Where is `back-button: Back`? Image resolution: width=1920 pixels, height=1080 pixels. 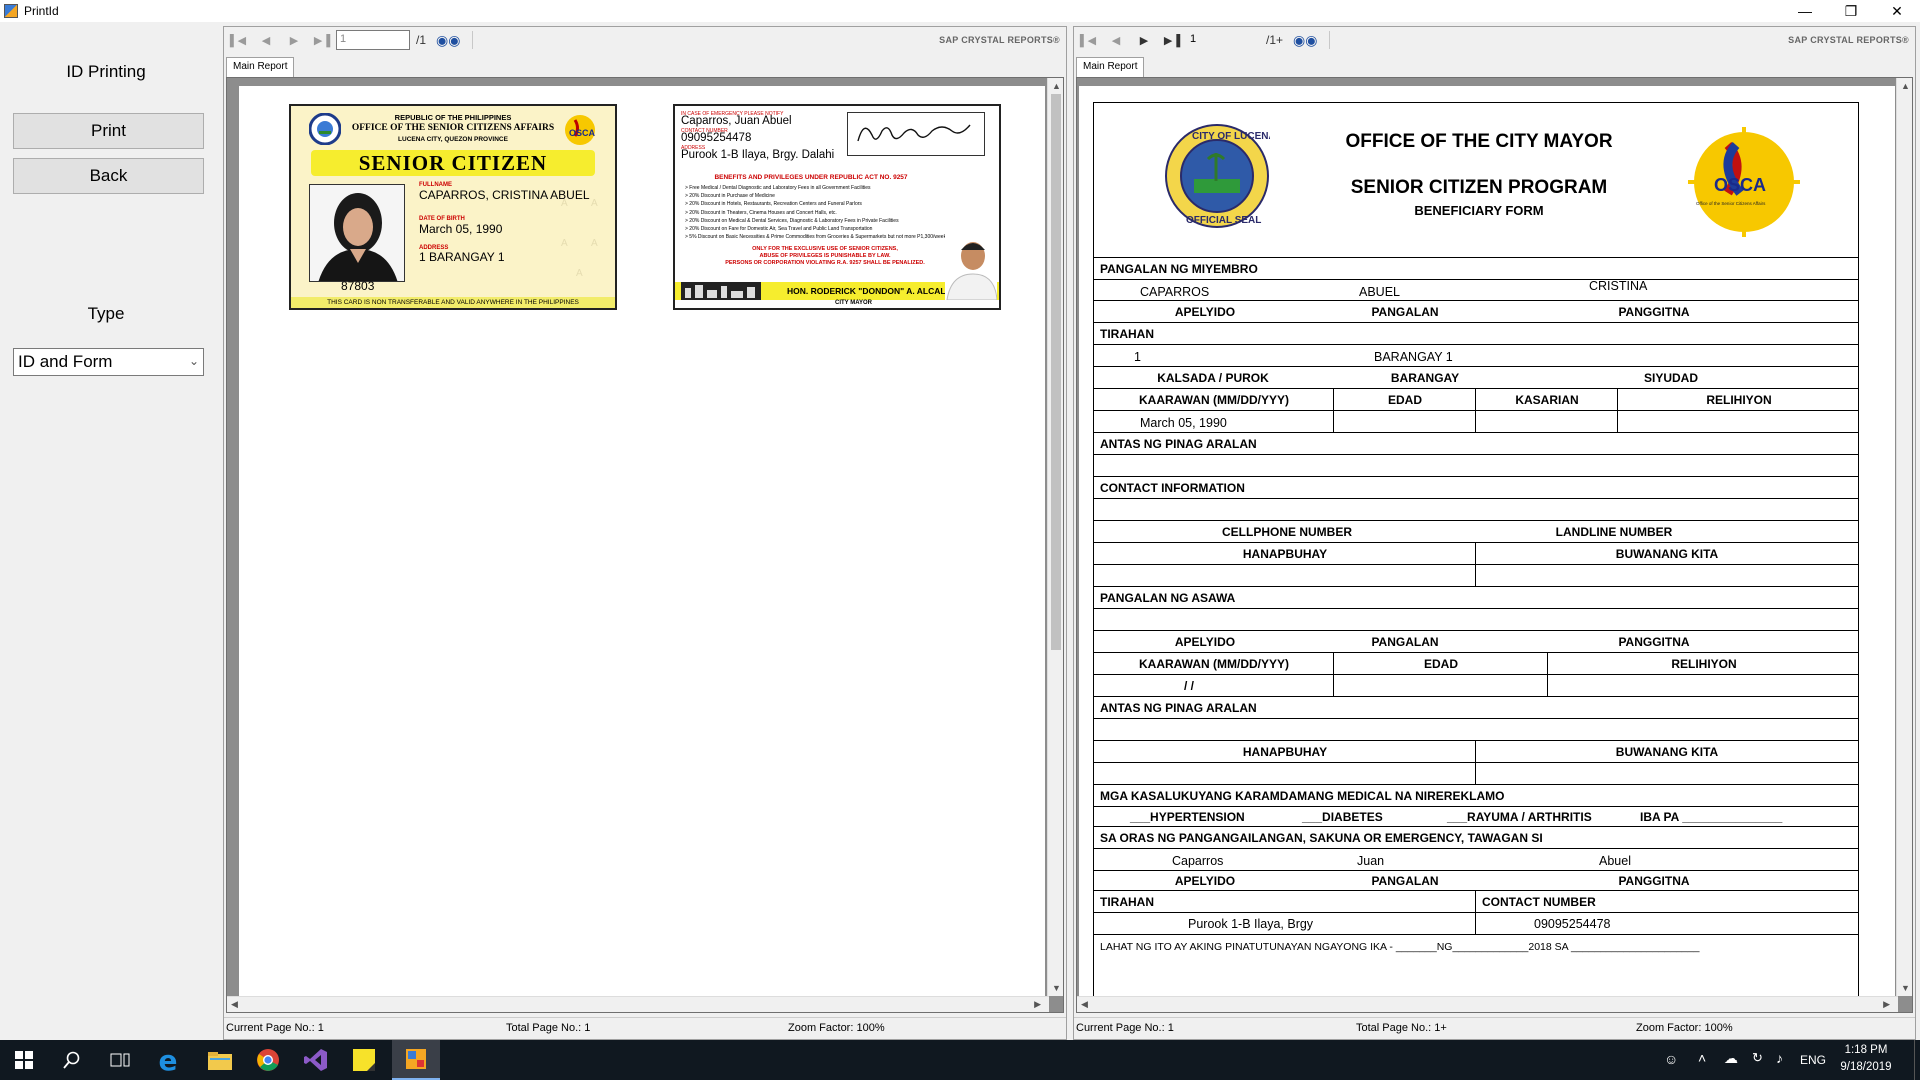 back-button: Back is located at coordinates (108, 176).